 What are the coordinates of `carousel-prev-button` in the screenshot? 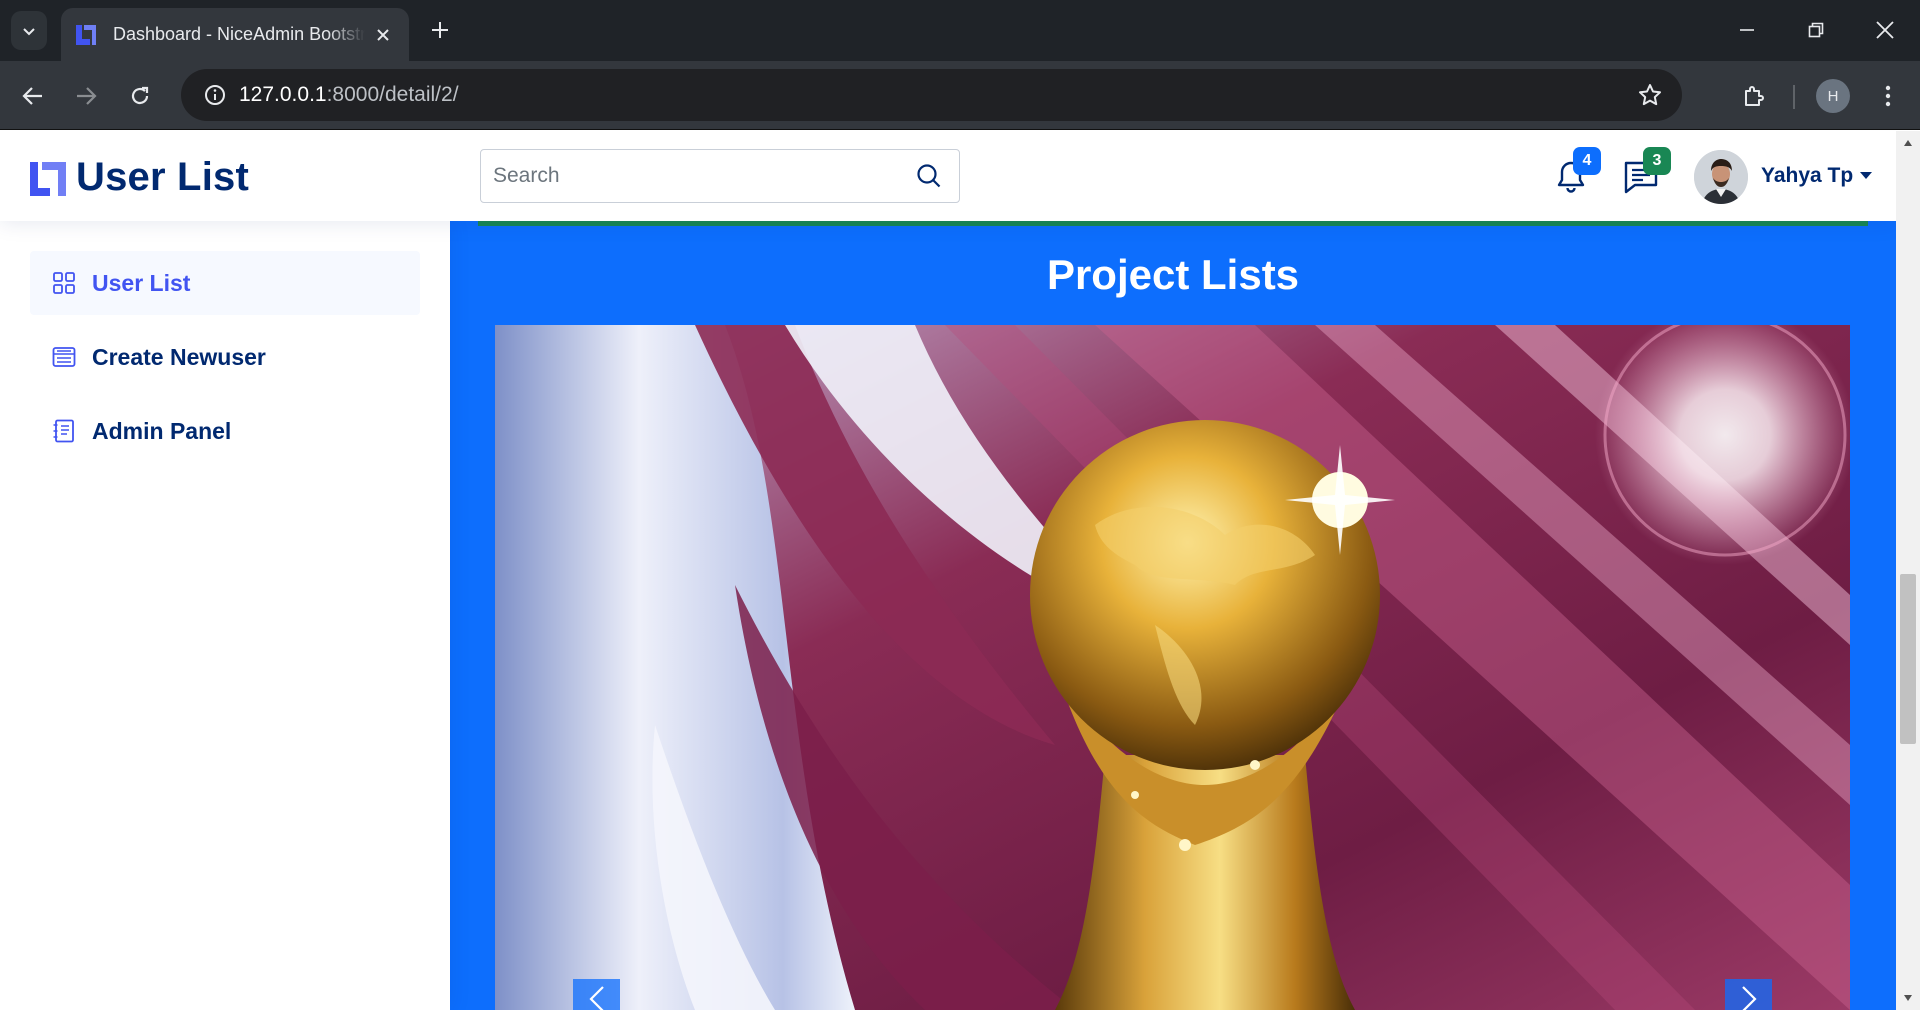 It's located at (596, 994).